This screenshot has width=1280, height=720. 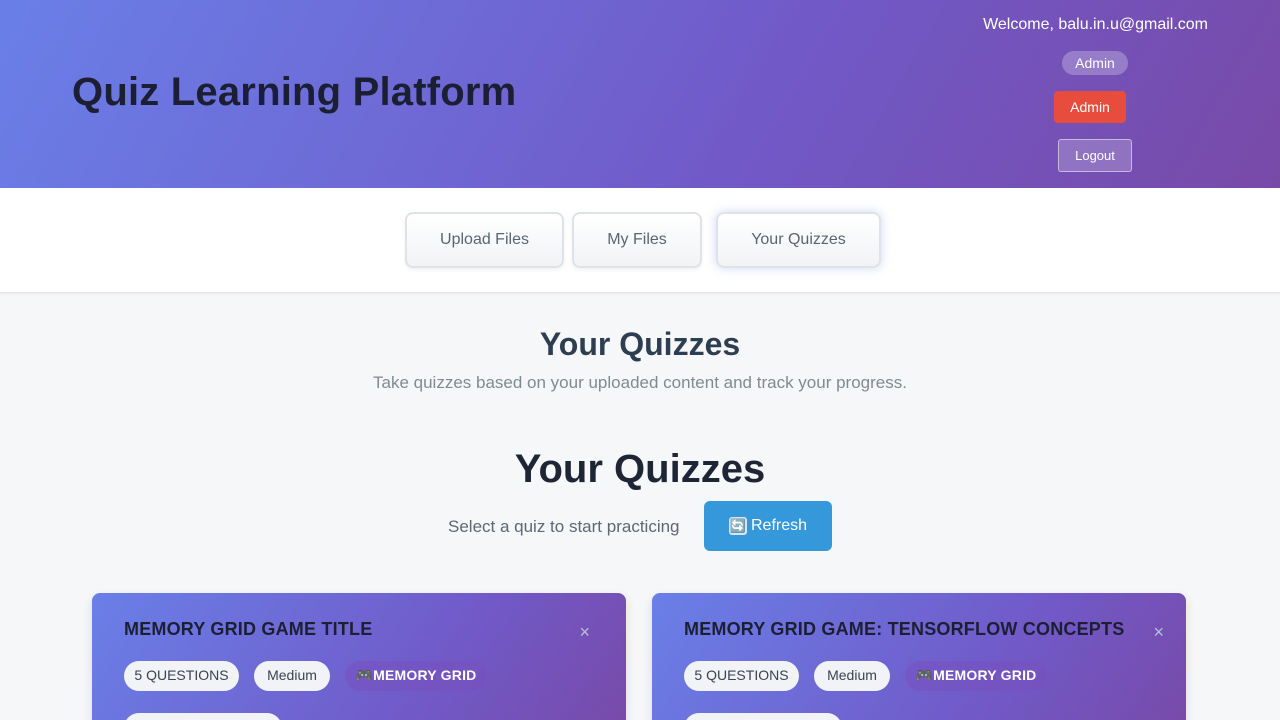 I want to click on welcome-text: Welcome, balu.in.u@gmail.com, so click(x=1095, y=24).